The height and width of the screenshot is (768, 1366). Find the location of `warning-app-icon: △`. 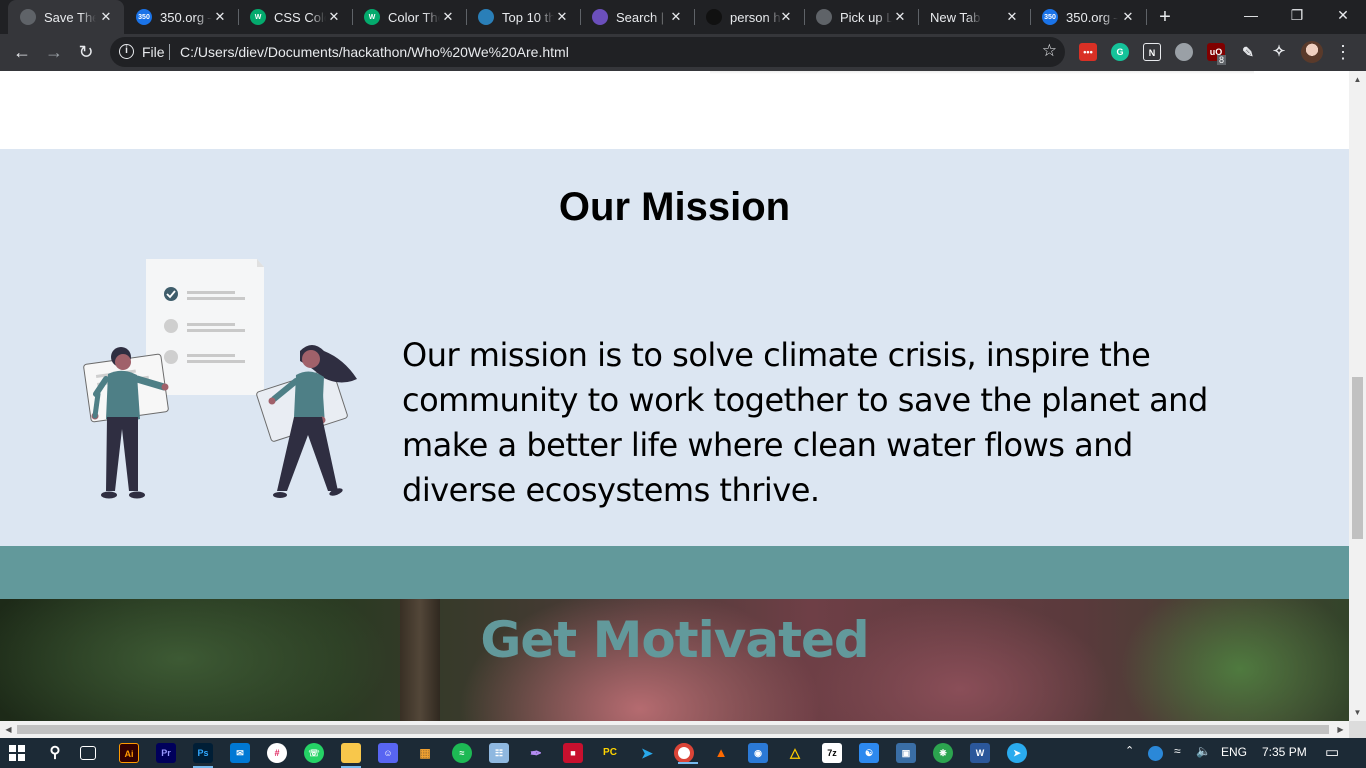

warning-app-icon: △ is located at coordinates (795, 753).